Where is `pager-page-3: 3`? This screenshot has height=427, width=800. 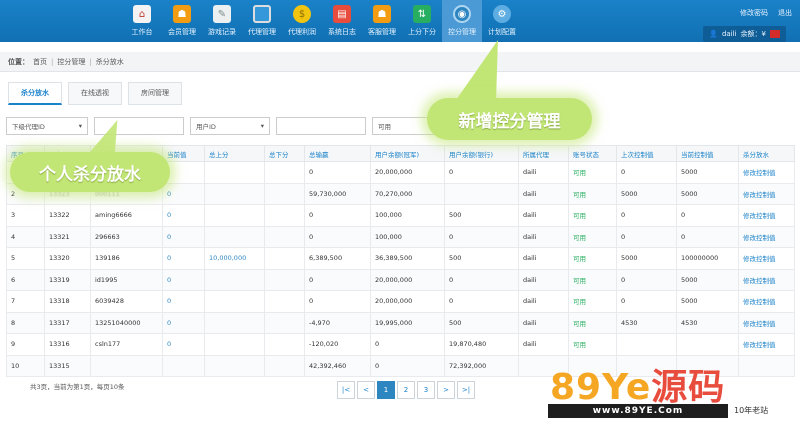 pager-page-3: 3 is located at coordinates (426, 390).